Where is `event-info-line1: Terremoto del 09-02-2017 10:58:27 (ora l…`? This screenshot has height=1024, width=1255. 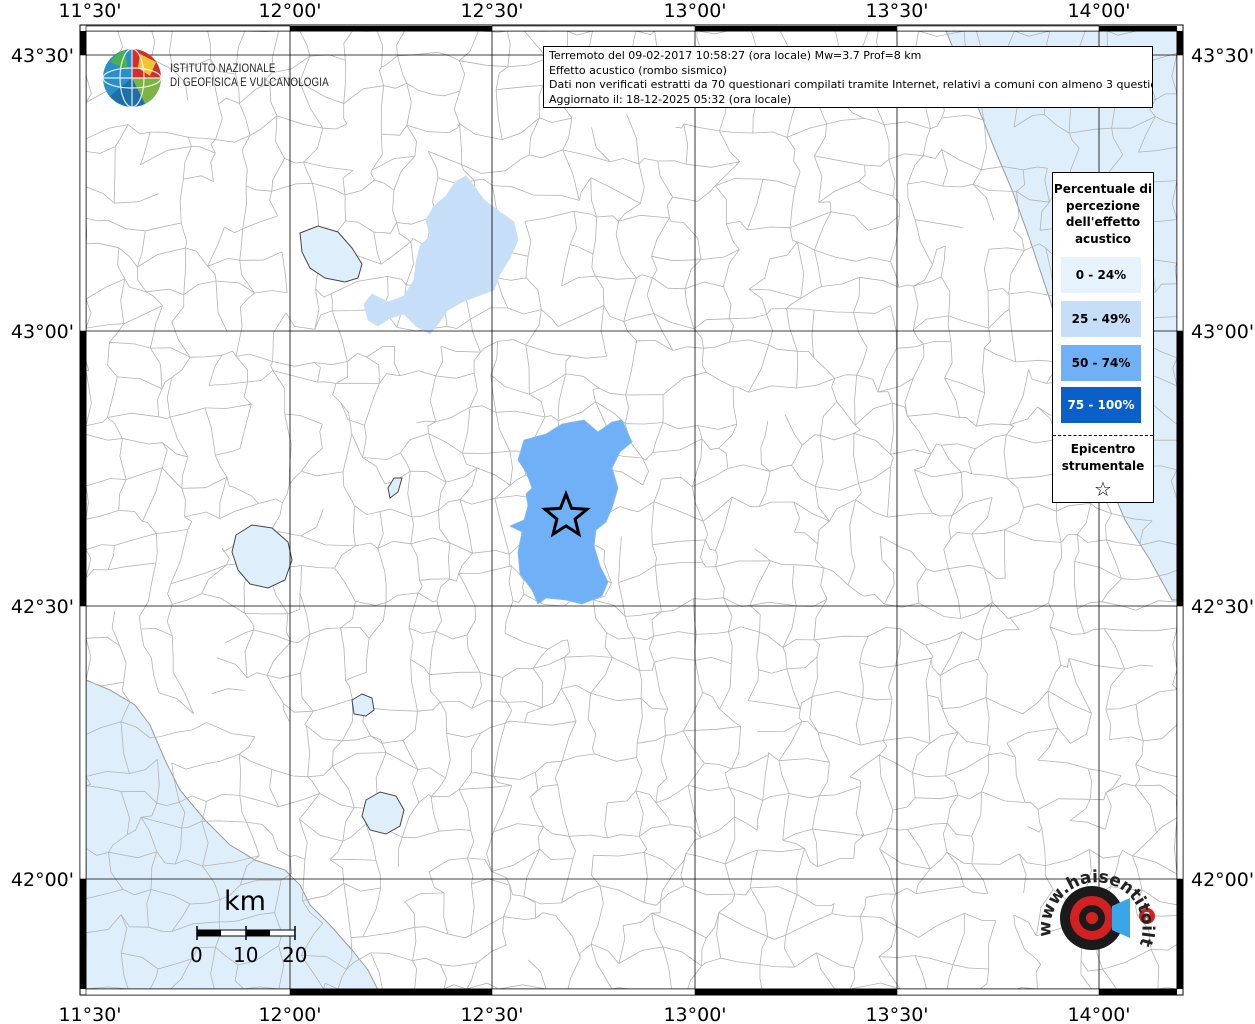
event-info-line1: Terremoto del 09-02-2017 10:58:27 (ora l… is located at coordinates (735, 55).